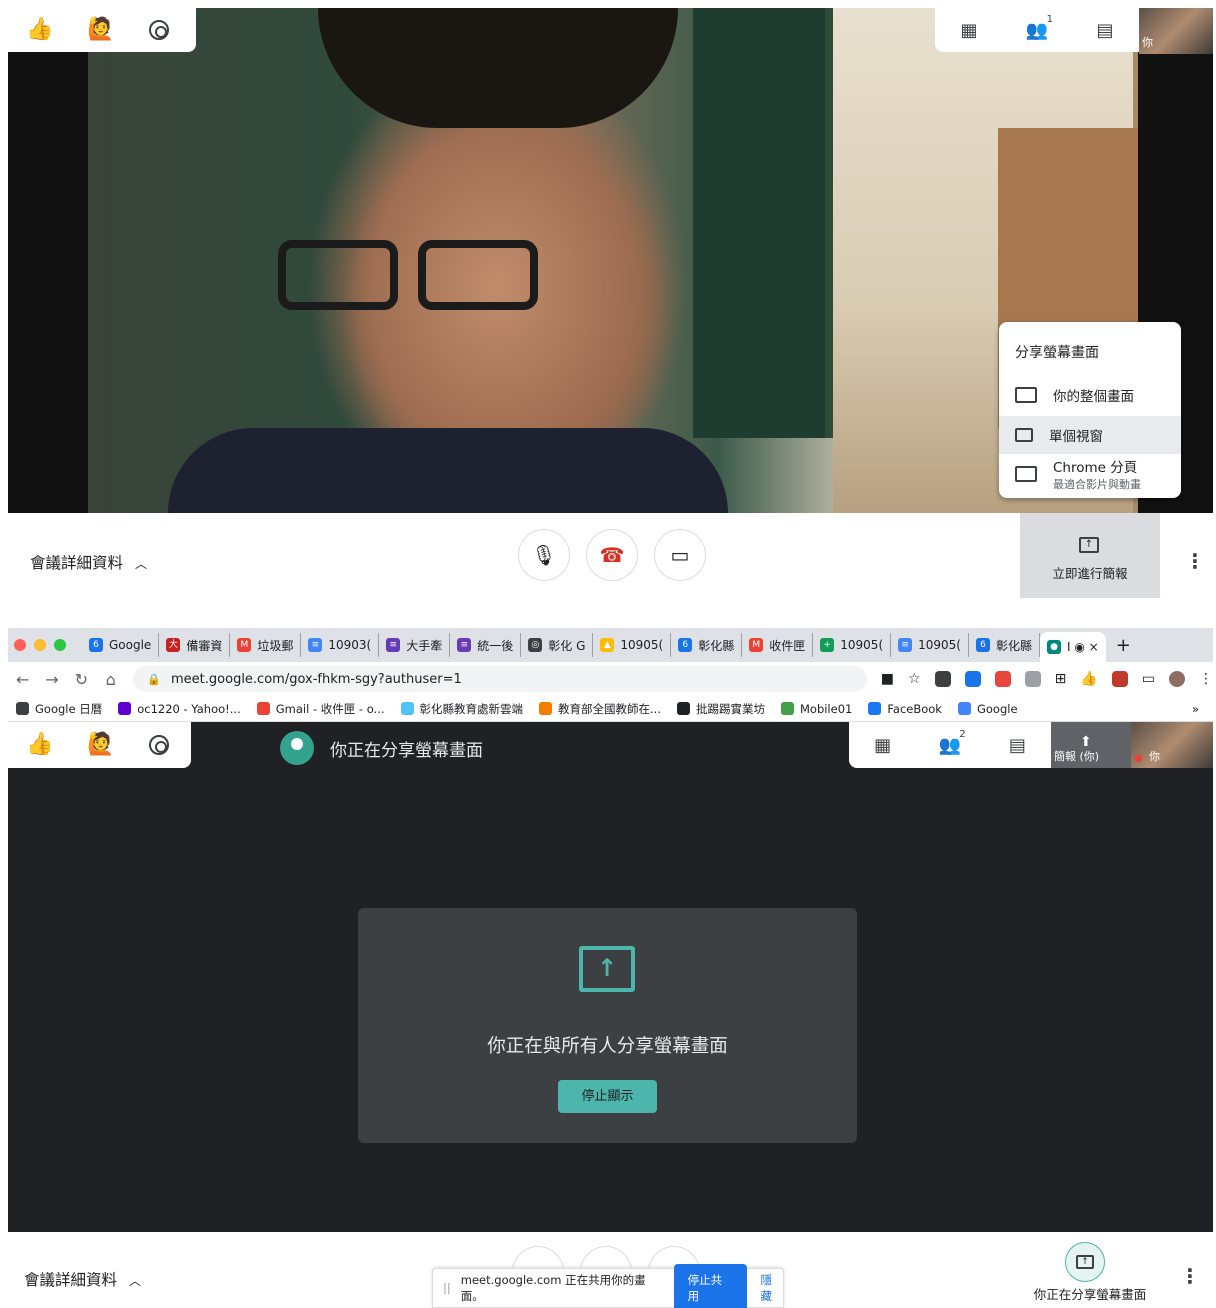  I want to click on muted-mic-icon: ●, so click(1138, 758).